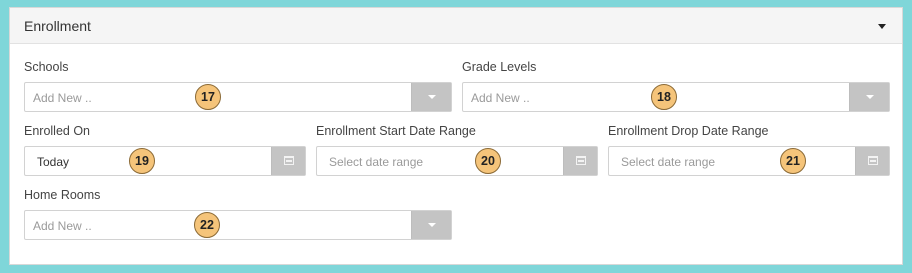 This screenshot has width=912, height=273. What do you see at coordinates (688, 131) in the screenshot?
I see `enrollment-drop-label: Enrollment Drop Date Range` at bounding box center [688, 131].